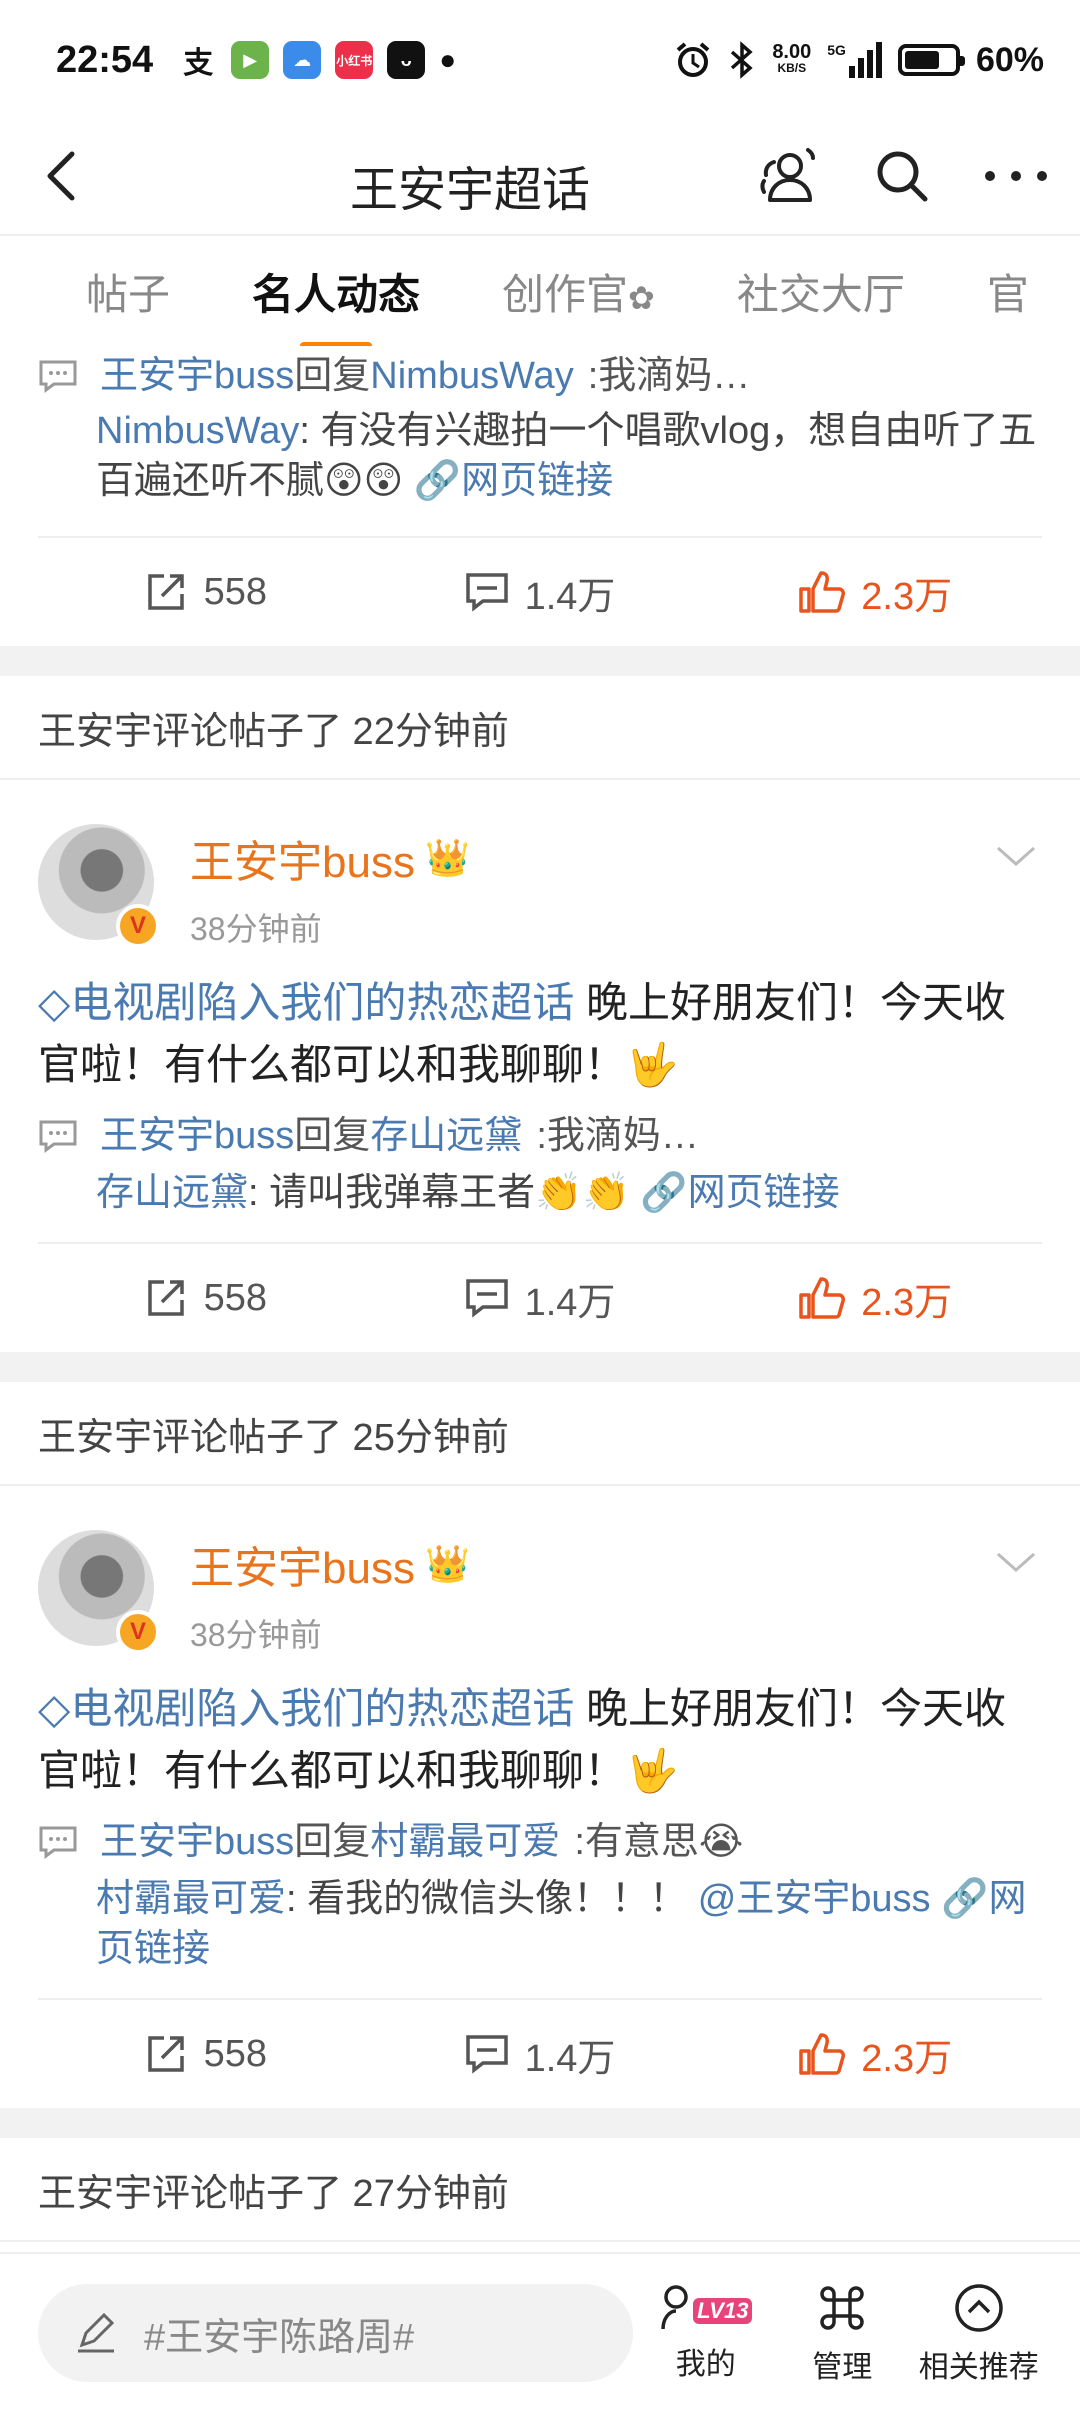 This screenshot has height=2412, width=1080. What do you see at coordinates (96, 2332) in the screenshot?
I see `pencil-icon` at bounding box center [96, 2332].